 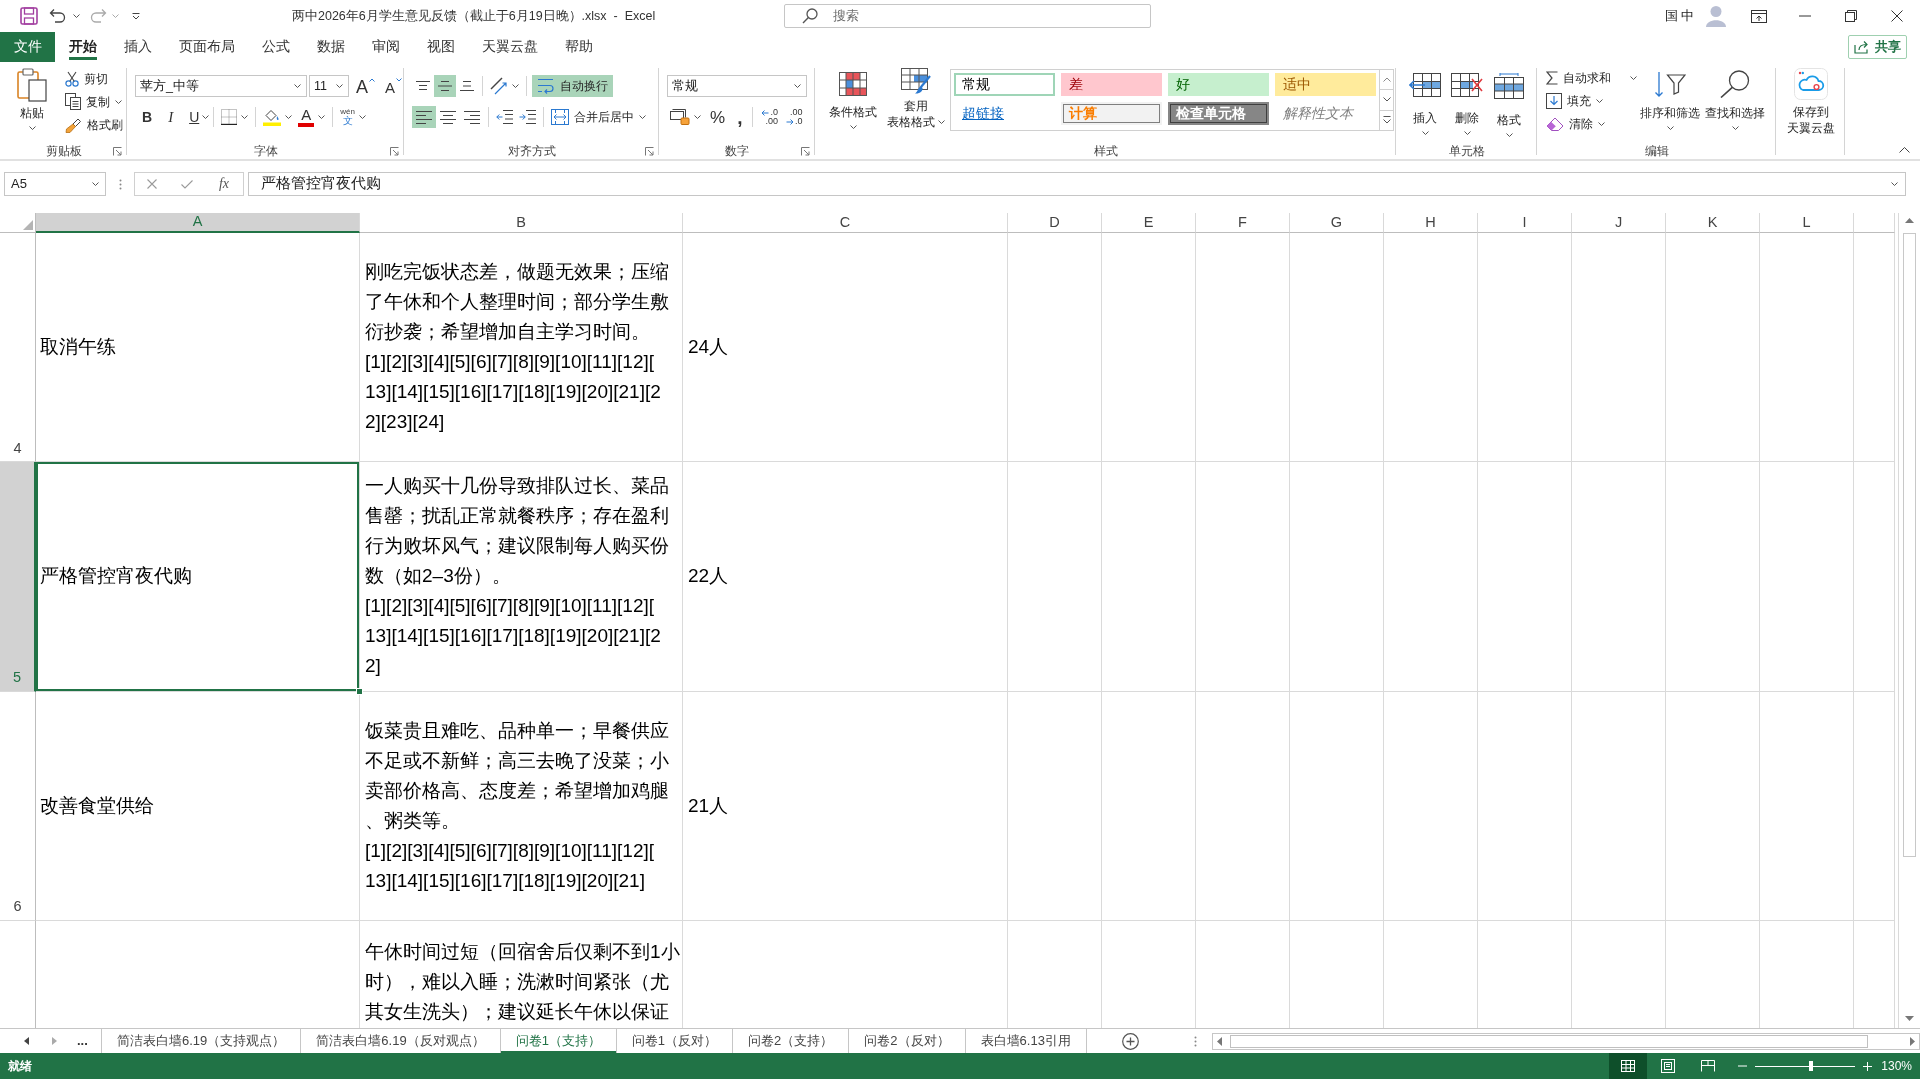 I want to click on sort-filter-button: 排序和筛选, so click(x=1670, y=102).